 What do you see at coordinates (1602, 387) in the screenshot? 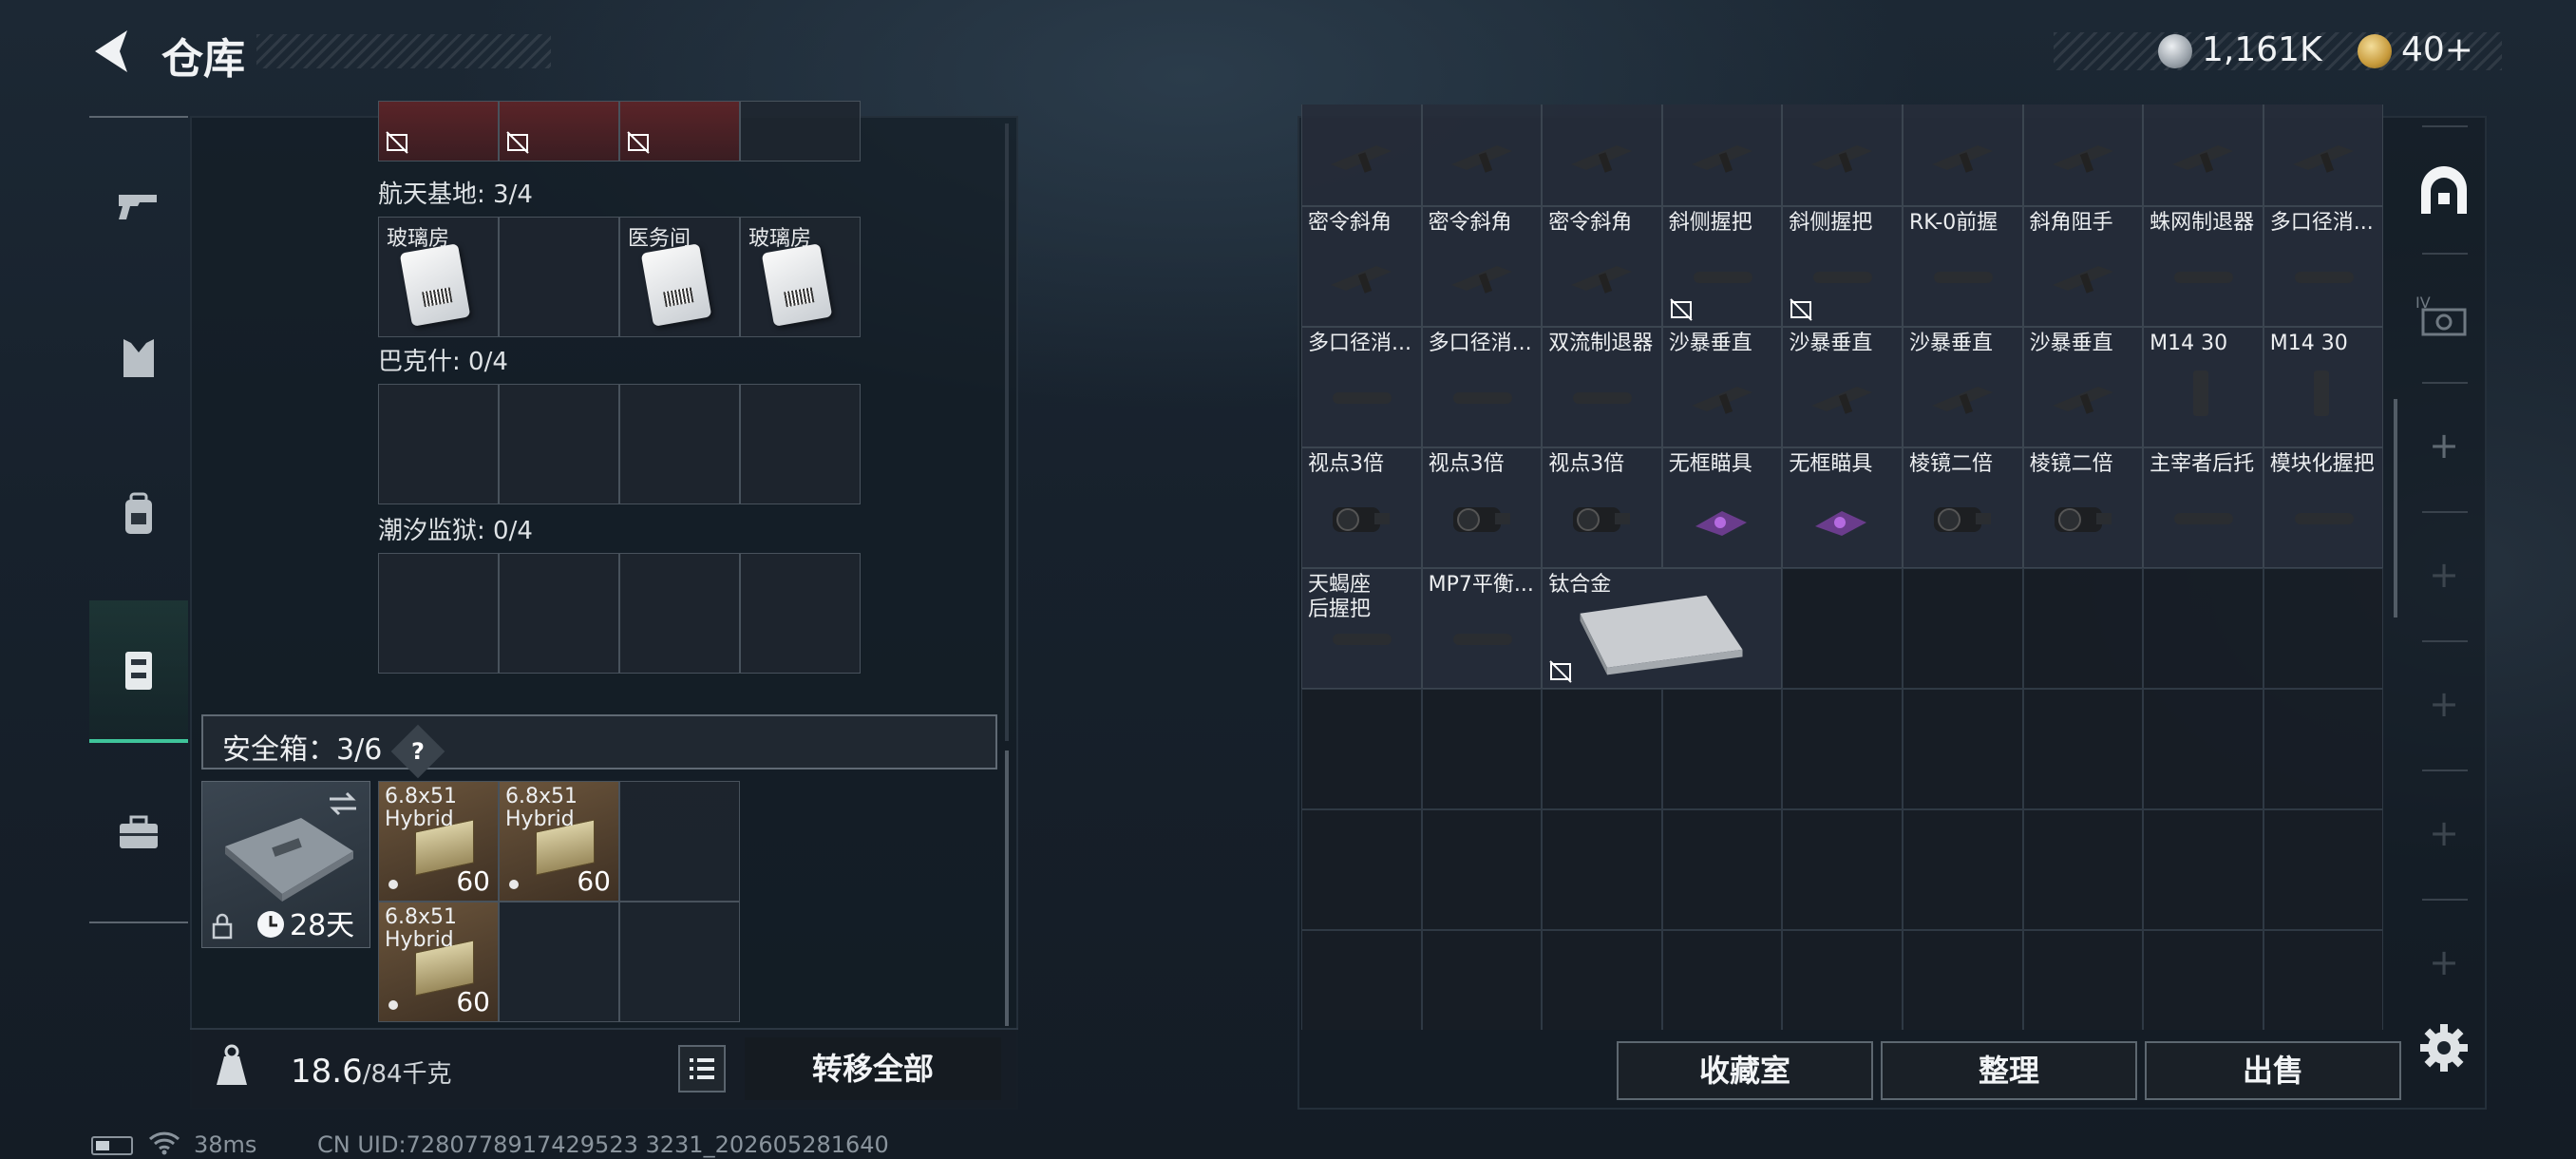
I see `warehouse-item: 双流制退器` at bounding box center [1602, 387].